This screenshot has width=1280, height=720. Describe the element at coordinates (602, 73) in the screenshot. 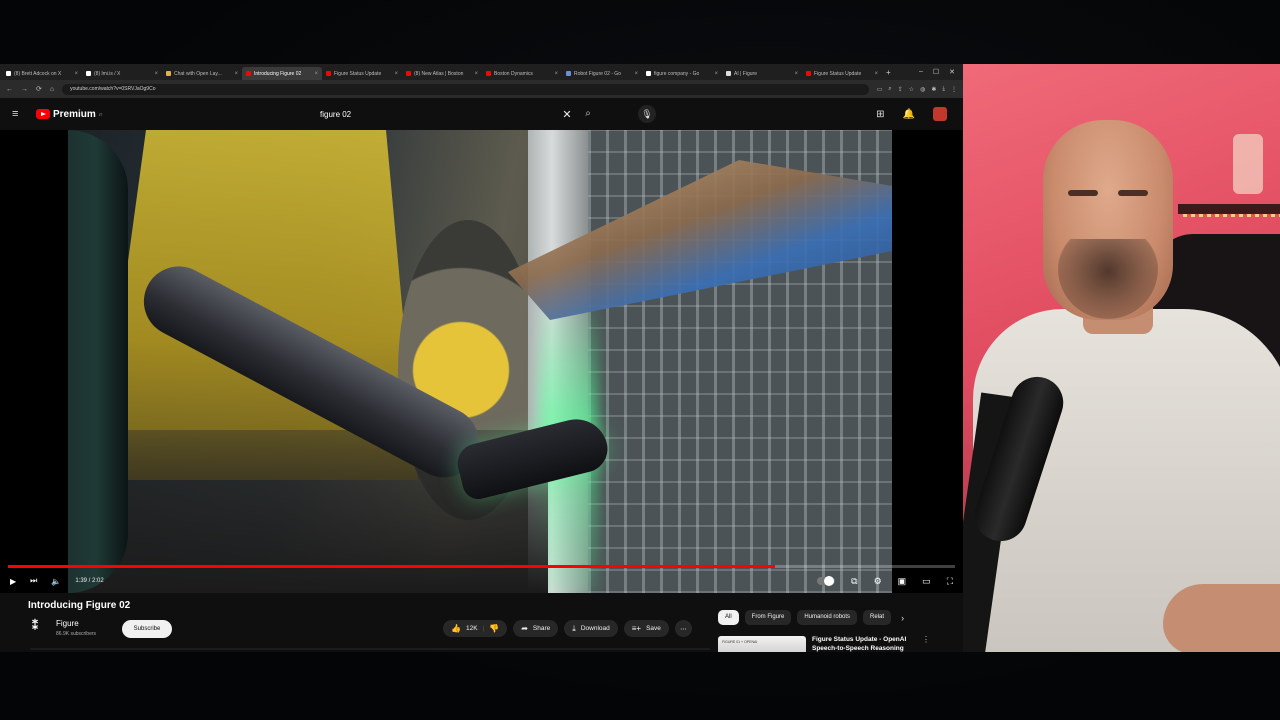

I see `browser-tab: Robot Figure 02 - Go ×` at that location.